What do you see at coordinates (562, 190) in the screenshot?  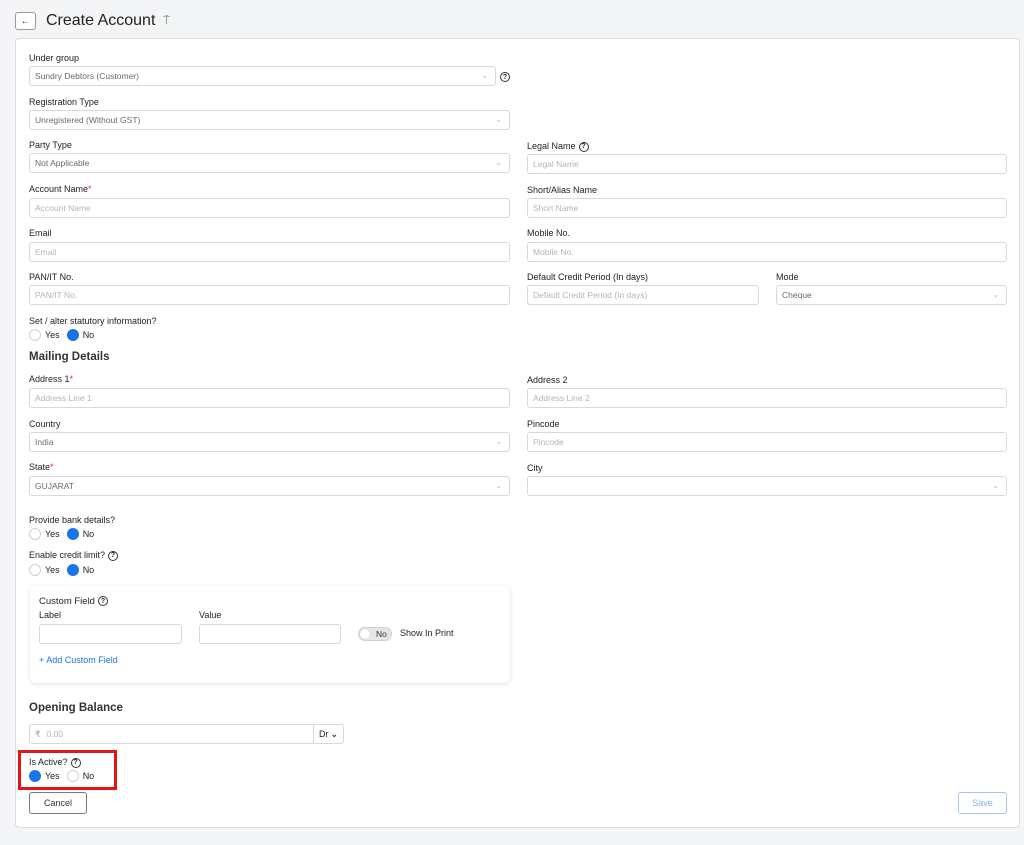 I see `short-name-label: Short/Alias Name` at bounding box center [562, 190].